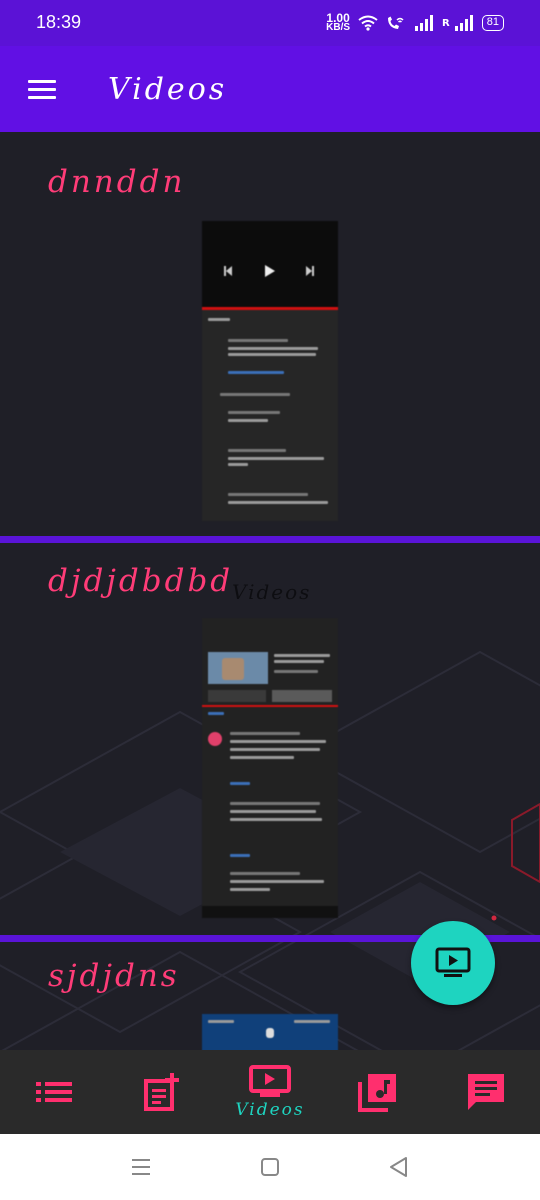 The height and width of the screenshot is (1200, 540). Describe the element at coordinates (368, 23) in the screenshot. I see `wifi-icon` at that location.